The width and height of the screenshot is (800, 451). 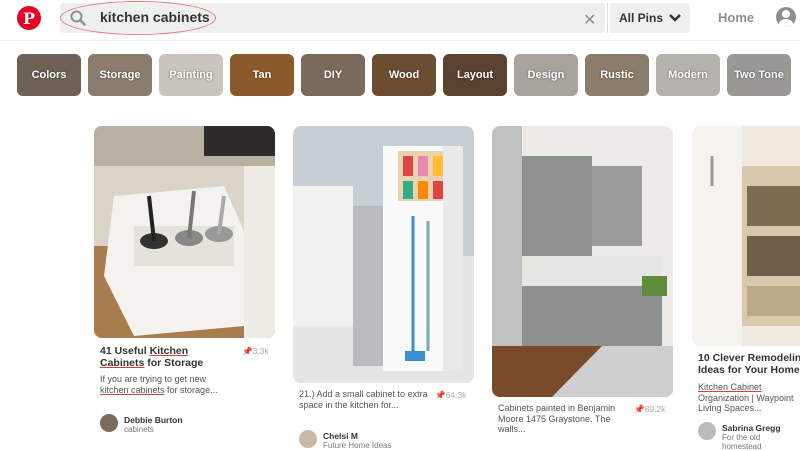 I want to click on filter-chip-diy: DIY, so click(x=333, y=75).